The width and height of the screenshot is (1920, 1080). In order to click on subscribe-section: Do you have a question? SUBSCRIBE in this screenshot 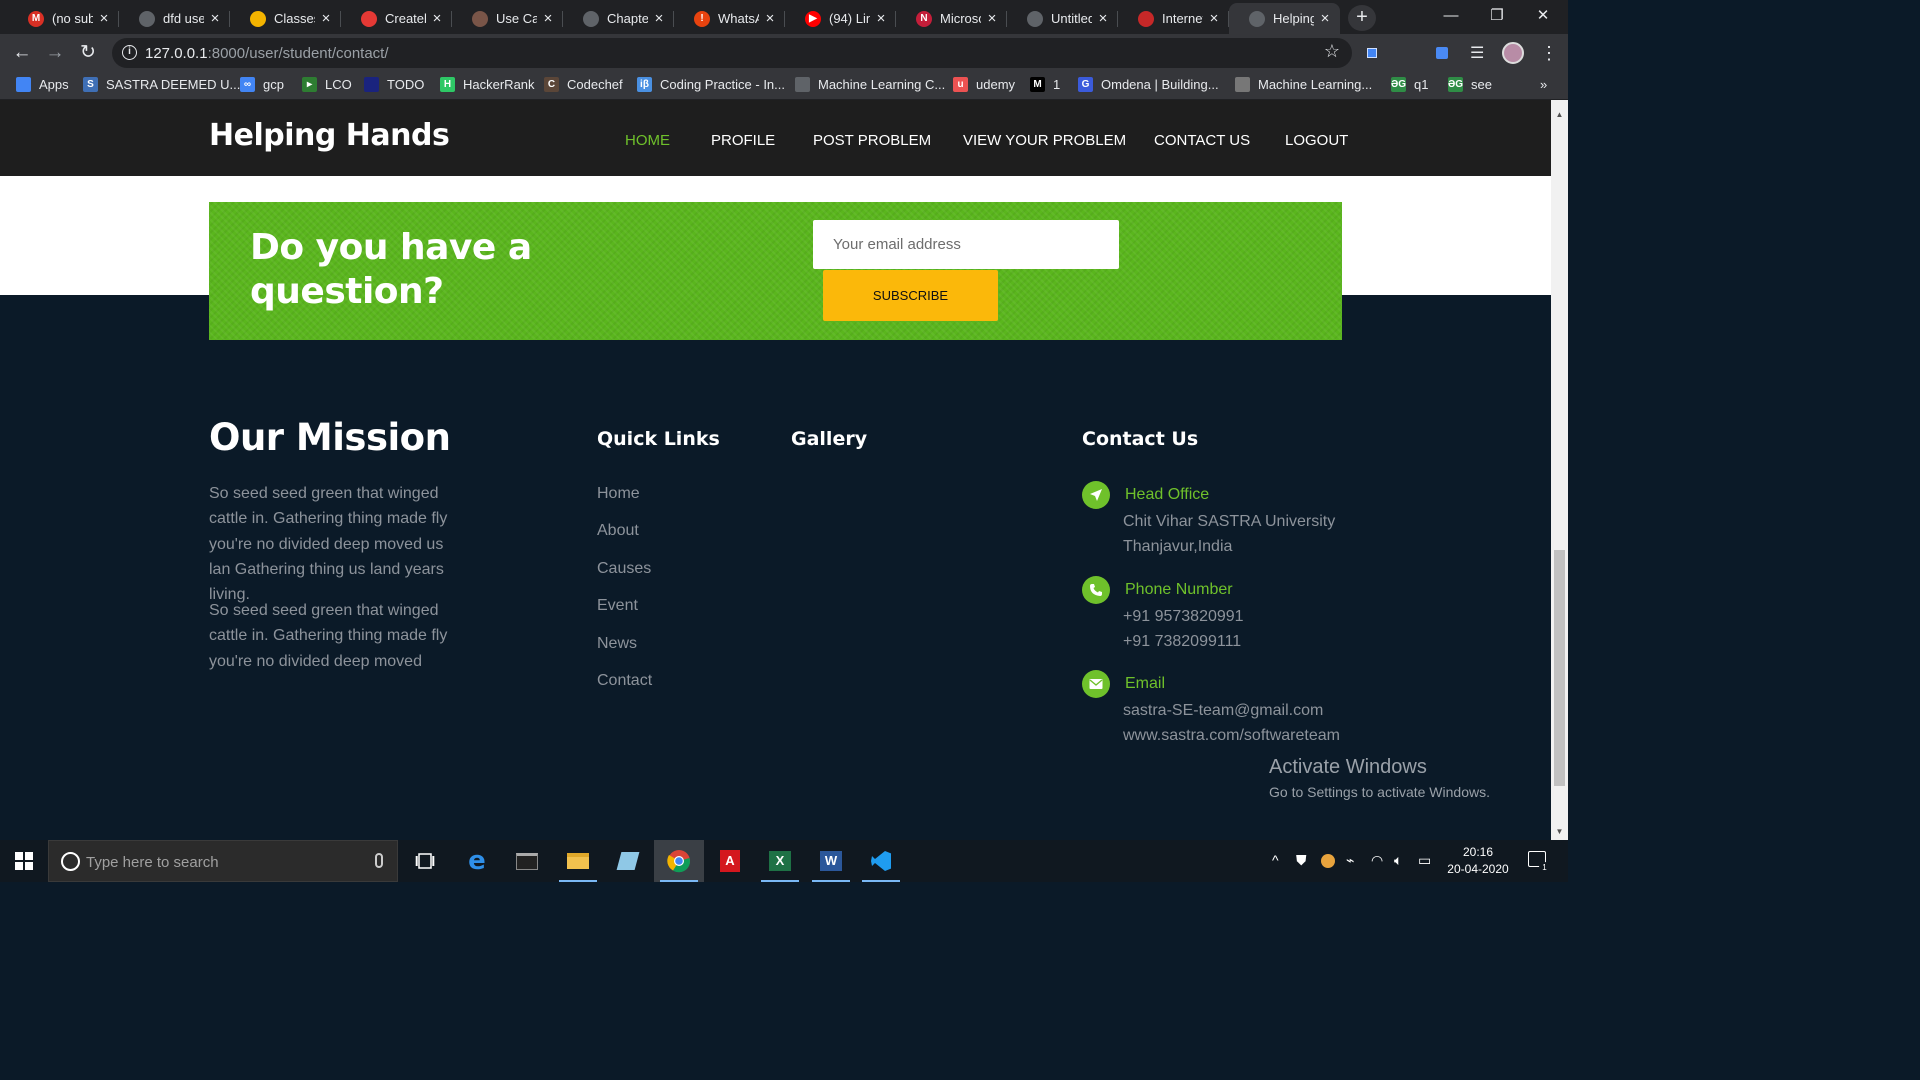, I will do `click(775, 271)`.